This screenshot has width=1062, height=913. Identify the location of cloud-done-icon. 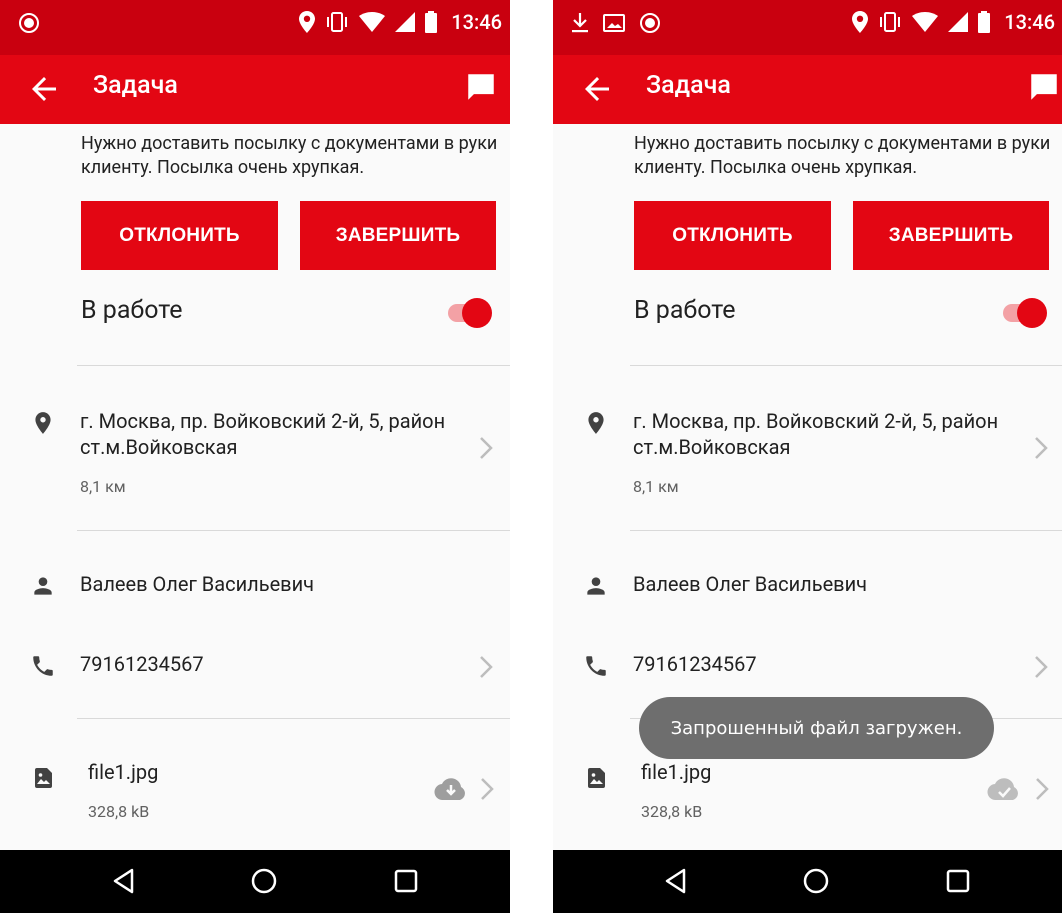
(1004, 789).